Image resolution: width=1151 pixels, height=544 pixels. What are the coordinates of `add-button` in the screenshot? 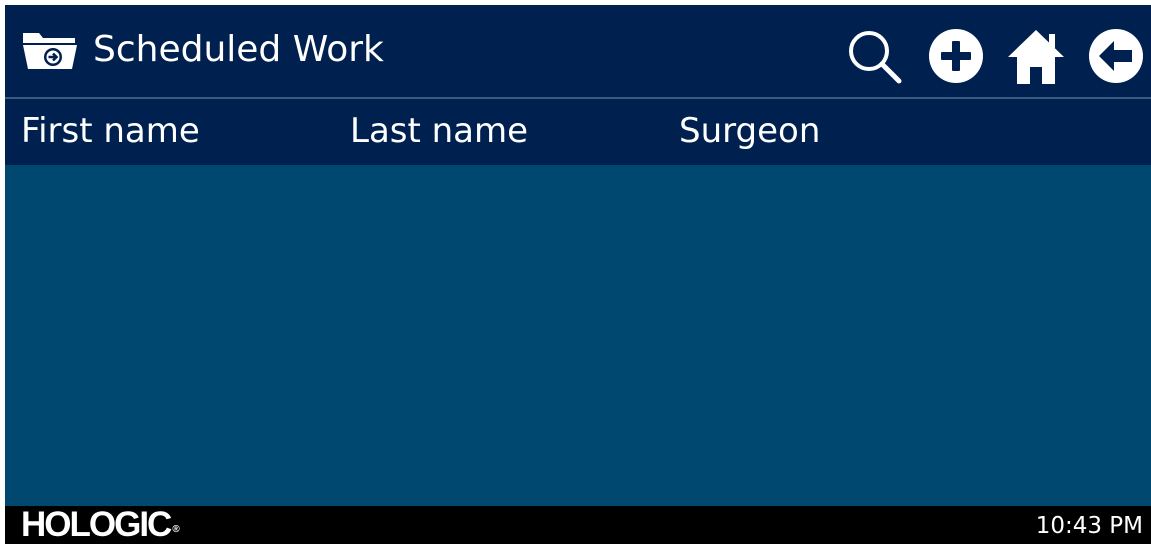 It's located at (956, 56).